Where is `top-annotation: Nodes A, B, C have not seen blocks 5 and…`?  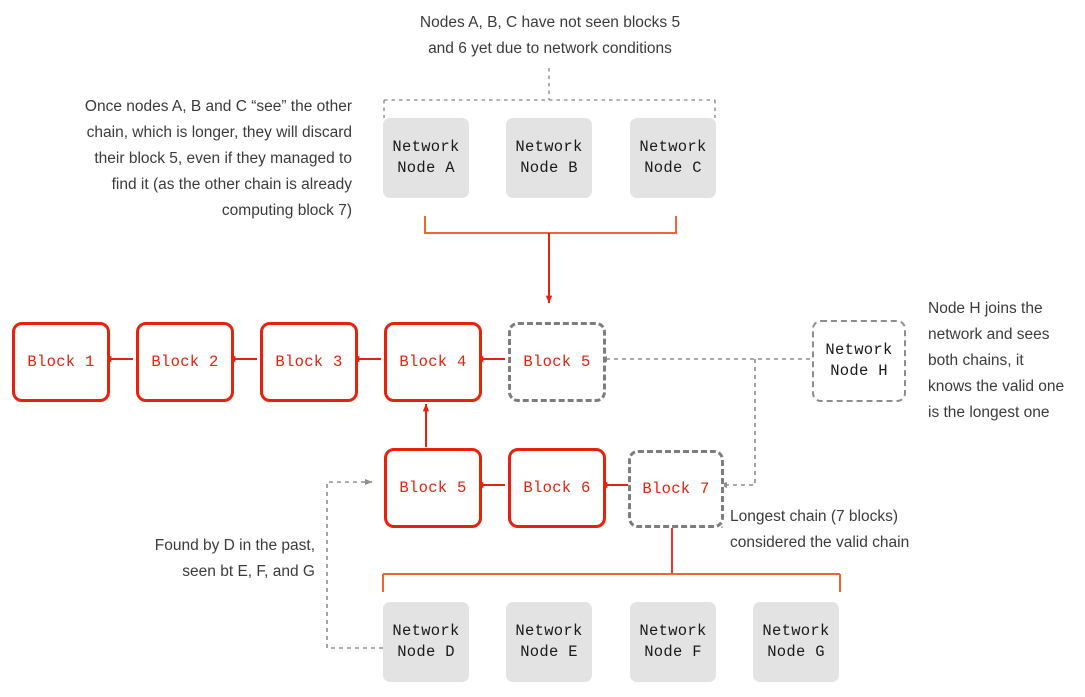
top-annotation: Nodes A, B, C have not seen blocks 5 and… is located at coordinates (550, 35).